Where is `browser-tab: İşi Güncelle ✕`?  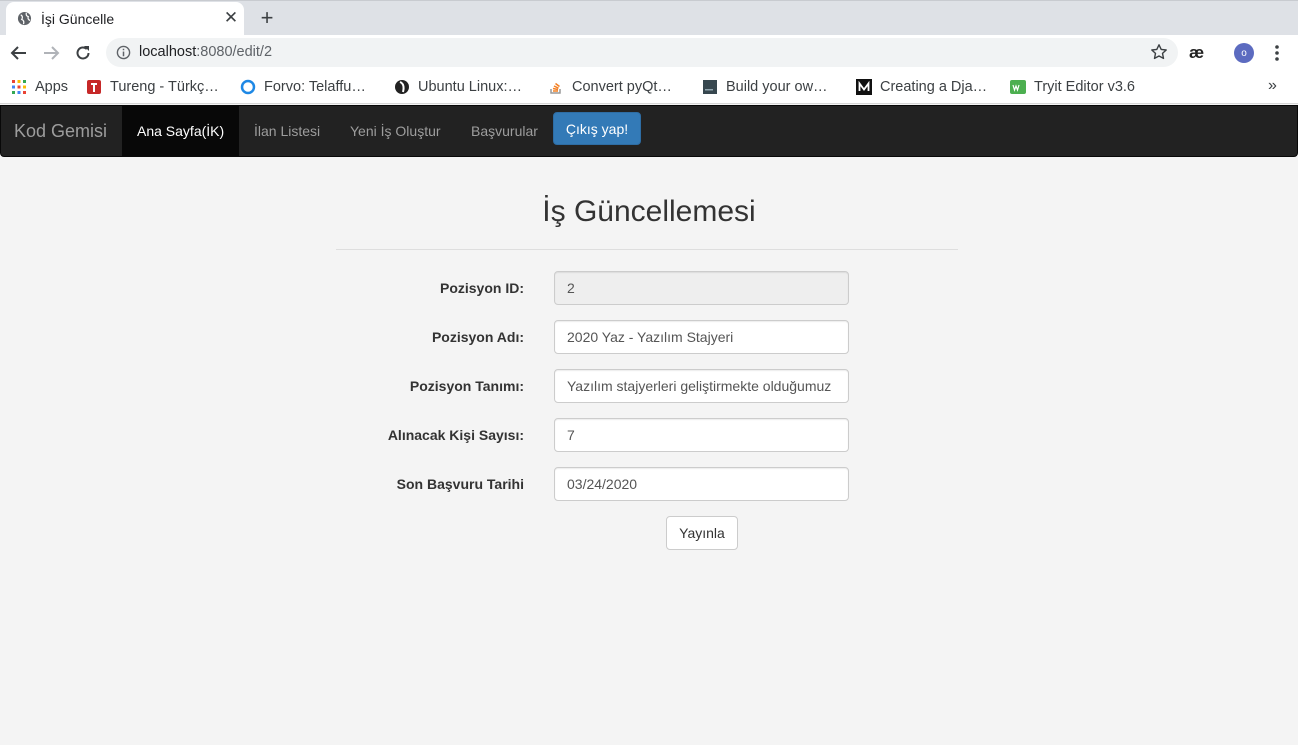
browser-tab: İşi Güncelle ✕ is located at coordinates (125, 19).